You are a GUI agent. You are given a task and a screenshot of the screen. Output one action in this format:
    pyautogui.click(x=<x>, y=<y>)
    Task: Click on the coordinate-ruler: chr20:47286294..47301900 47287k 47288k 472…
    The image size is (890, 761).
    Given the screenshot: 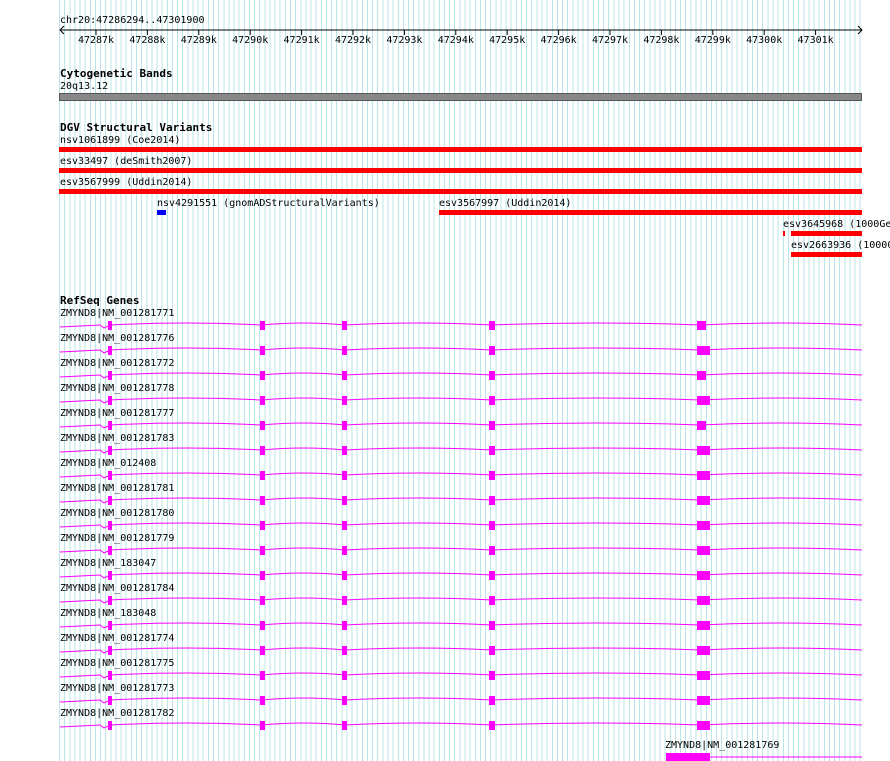 What is the action you would take?
    pyautogui.click(x=445, y=30)
    